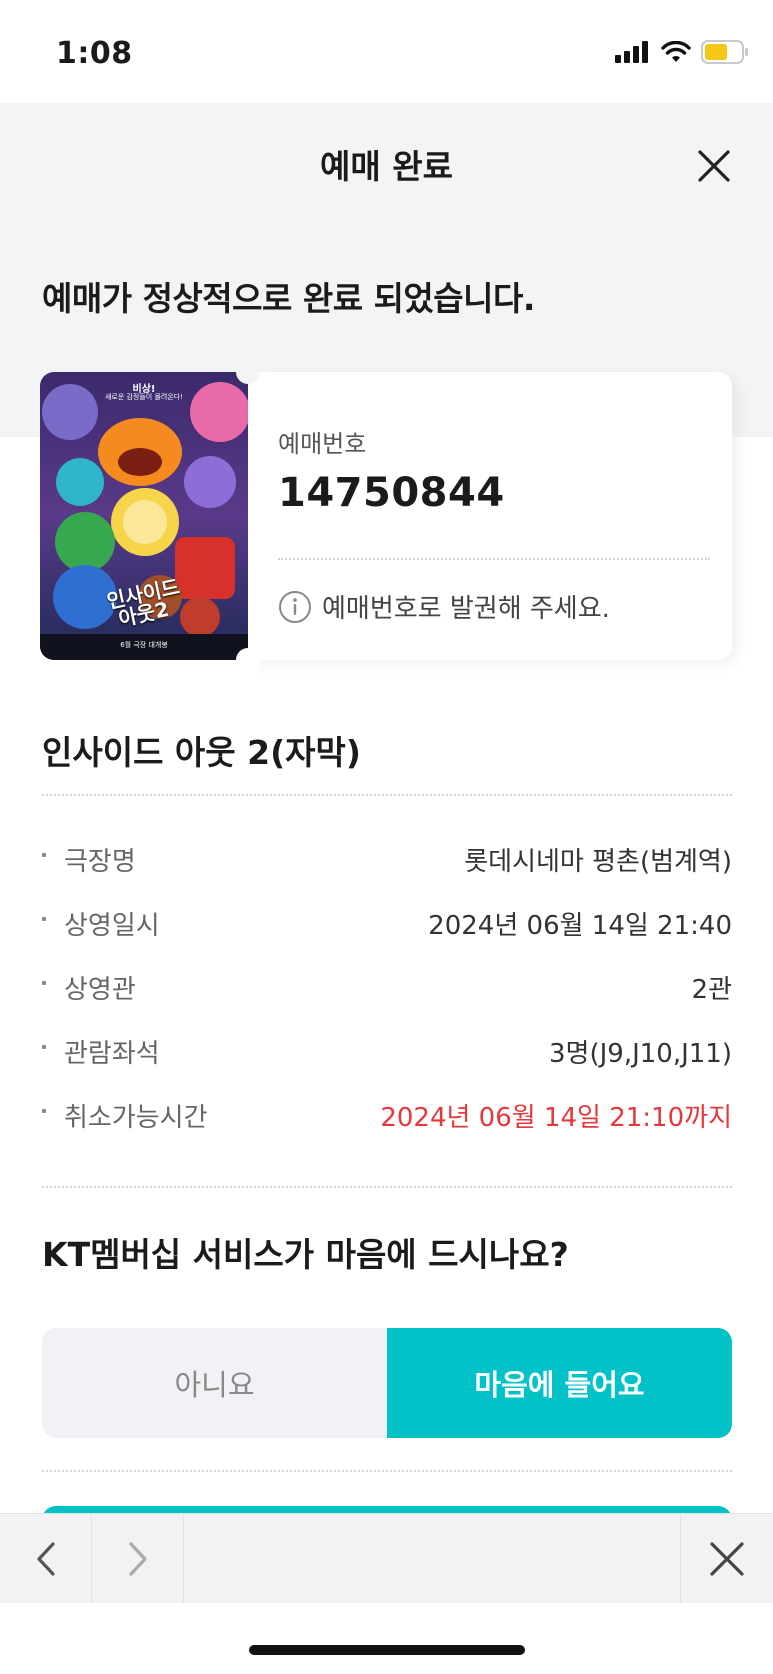  I want to click on booking-number: 14750844, so click(391, 493).